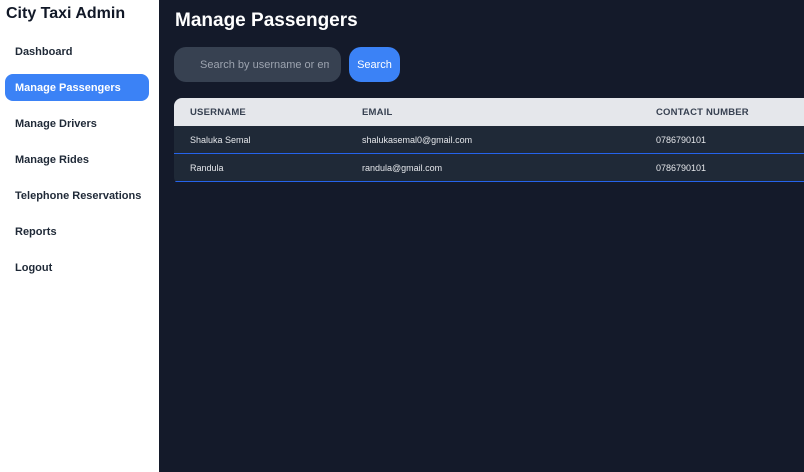 Image resolution: width=804 pixels, height=472 pixels. Describe the element at coordinates (77, 159) in the screenshot. I see `sidebar-item-manage-rides: Manage Rides` at that location.